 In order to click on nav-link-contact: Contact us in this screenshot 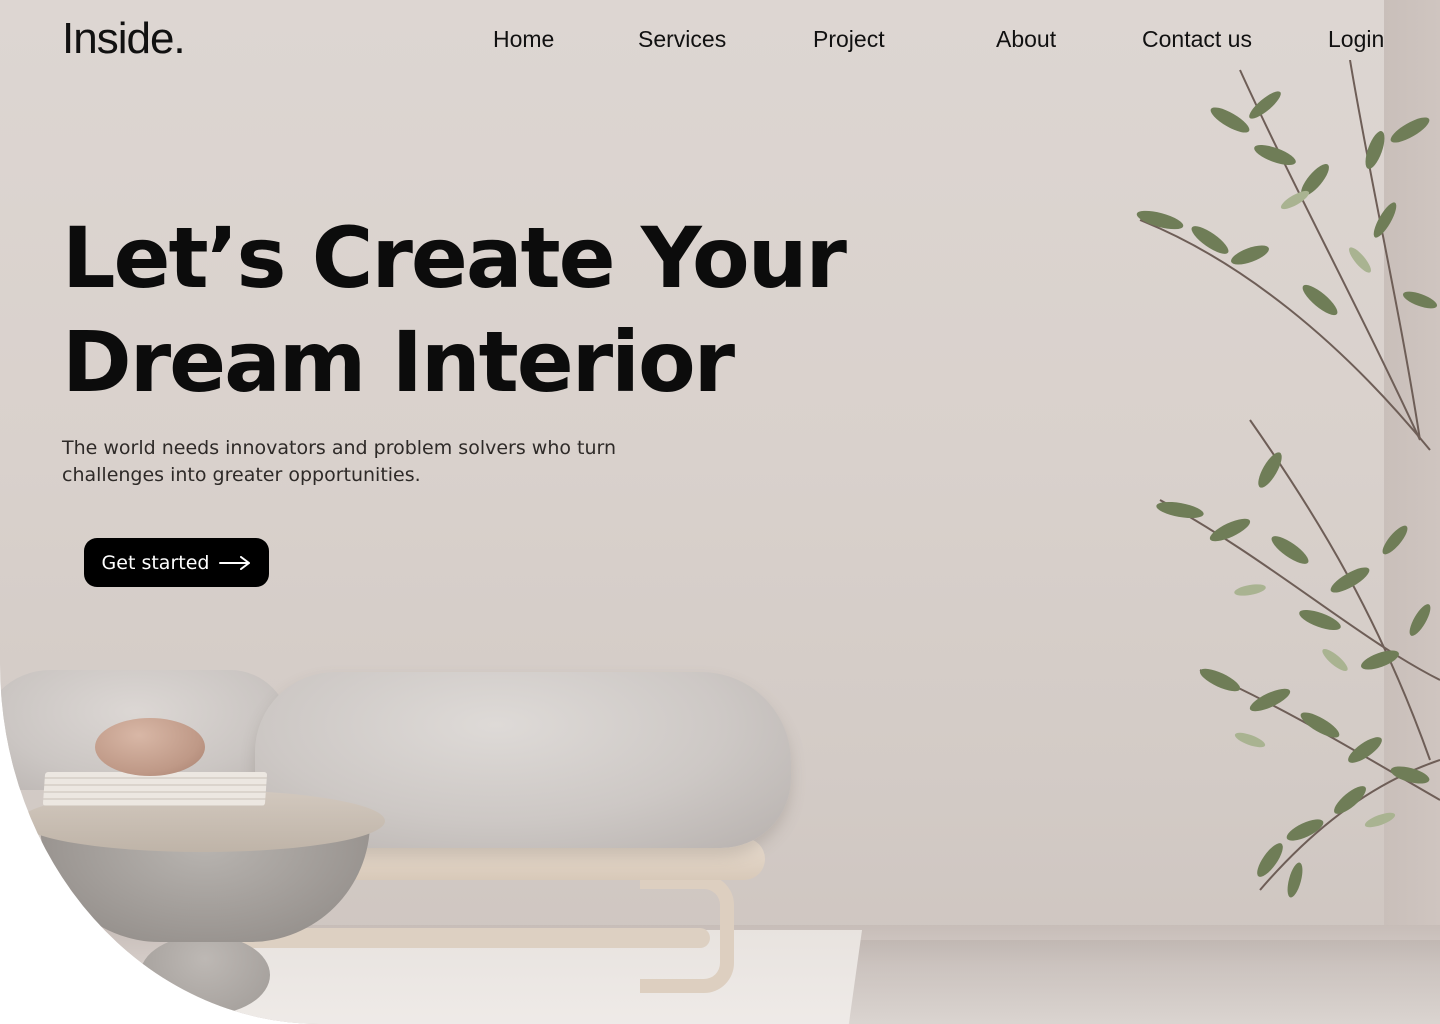, I will do `click(1197, 39)`.